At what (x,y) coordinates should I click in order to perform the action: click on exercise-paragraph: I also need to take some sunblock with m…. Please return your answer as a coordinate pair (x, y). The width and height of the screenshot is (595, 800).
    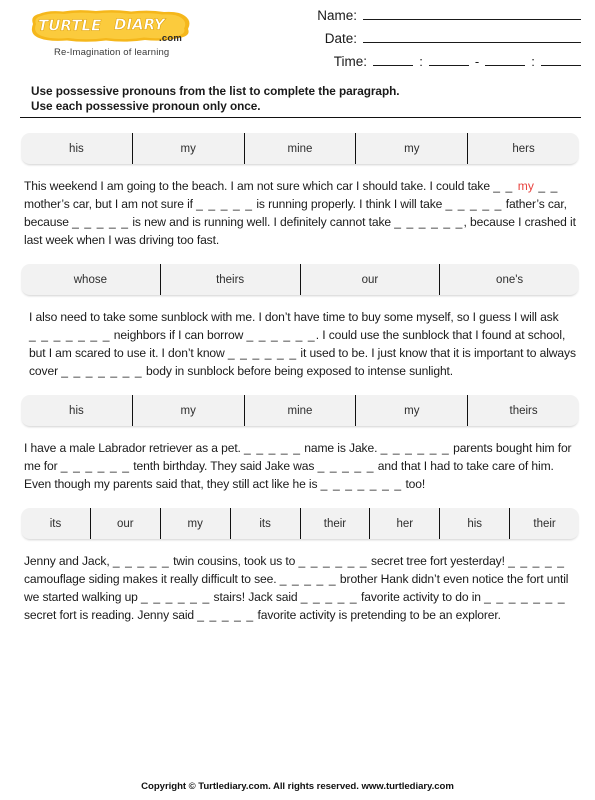
    Looking at the image, I should click on (306, 344).